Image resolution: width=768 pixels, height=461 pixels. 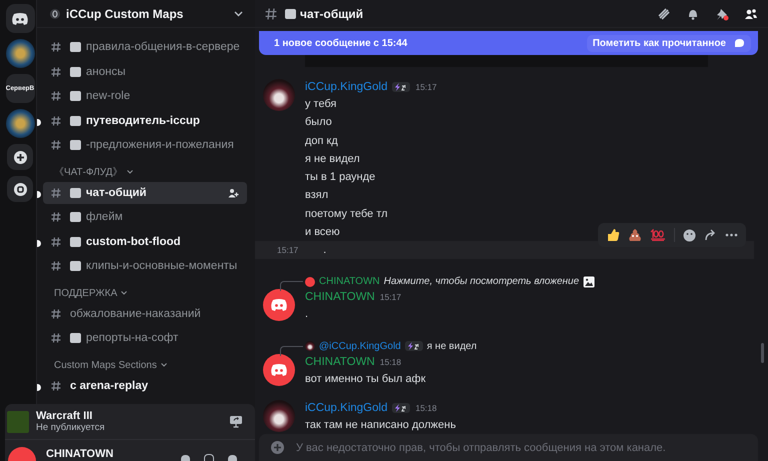 I want to click on channel-item: путеводитель-iccup, so click(x=145, y=121).